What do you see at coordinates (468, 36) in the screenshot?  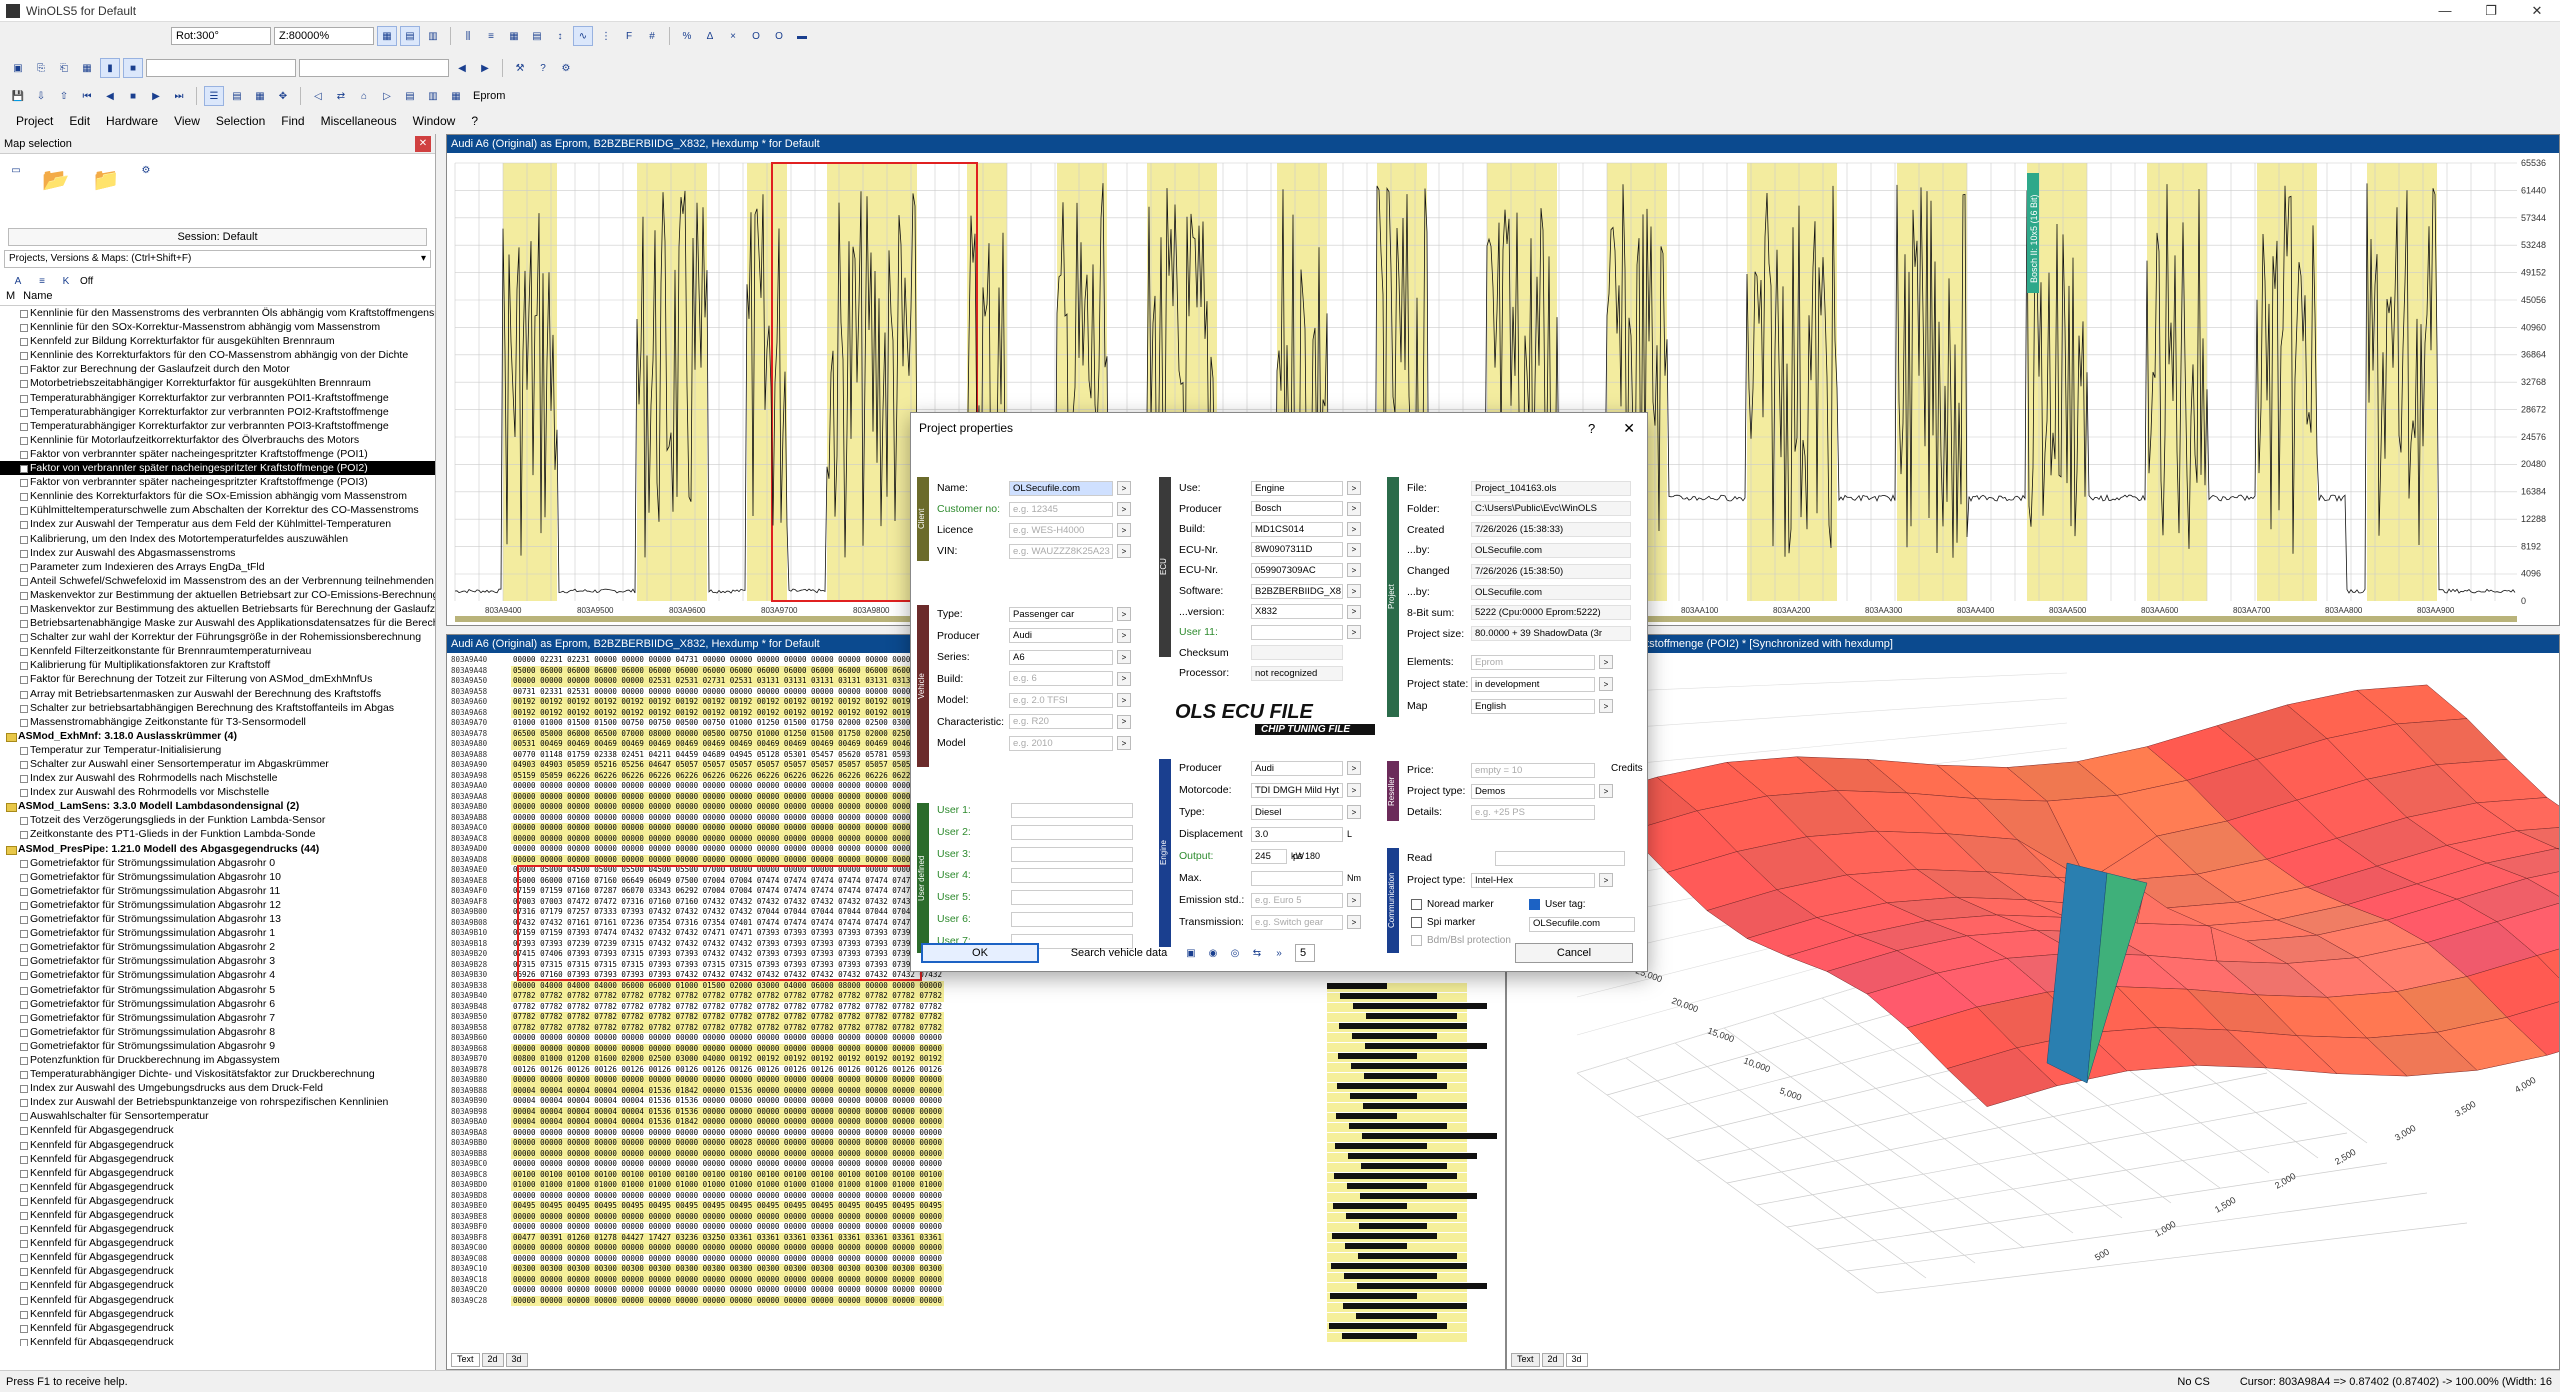 I see `columns-icon: ⫼` at bounding box center [468, 36].